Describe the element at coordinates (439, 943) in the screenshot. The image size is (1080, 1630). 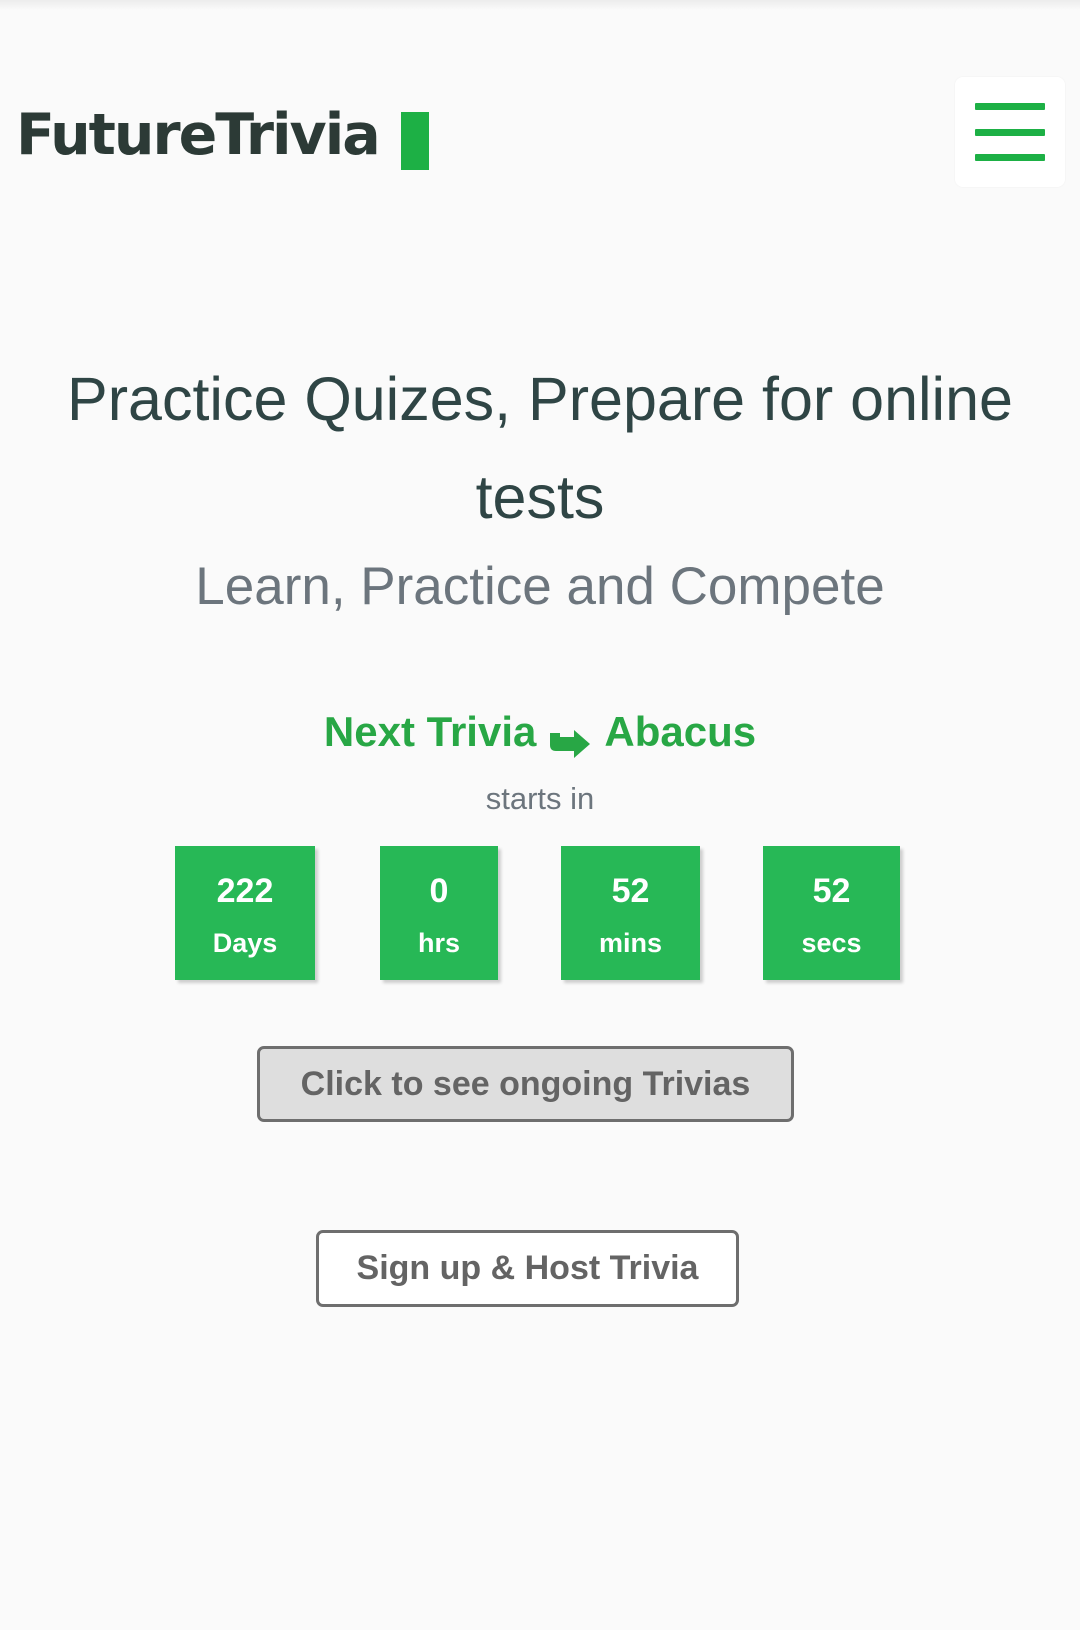
I see `countdown-hrs-unit: hrs` at that location.